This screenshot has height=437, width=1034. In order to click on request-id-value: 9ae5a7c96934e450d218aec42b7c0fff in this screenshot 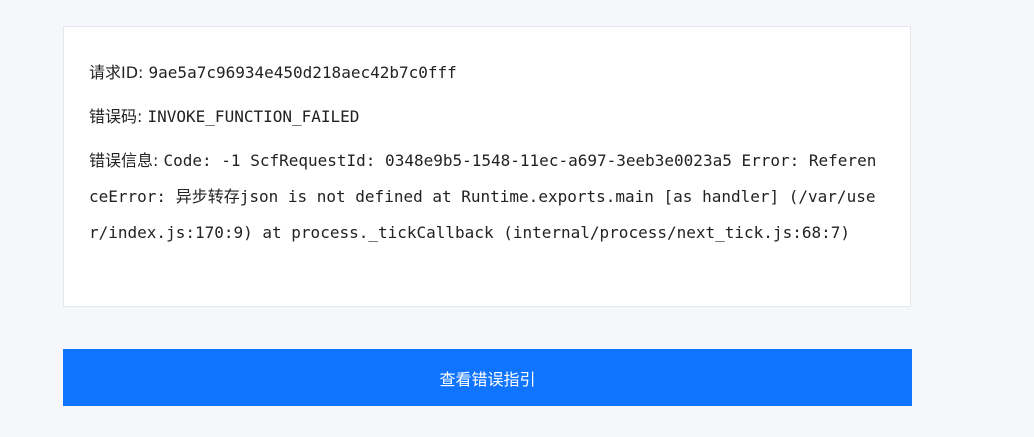, I will do `click(302, 72)`.